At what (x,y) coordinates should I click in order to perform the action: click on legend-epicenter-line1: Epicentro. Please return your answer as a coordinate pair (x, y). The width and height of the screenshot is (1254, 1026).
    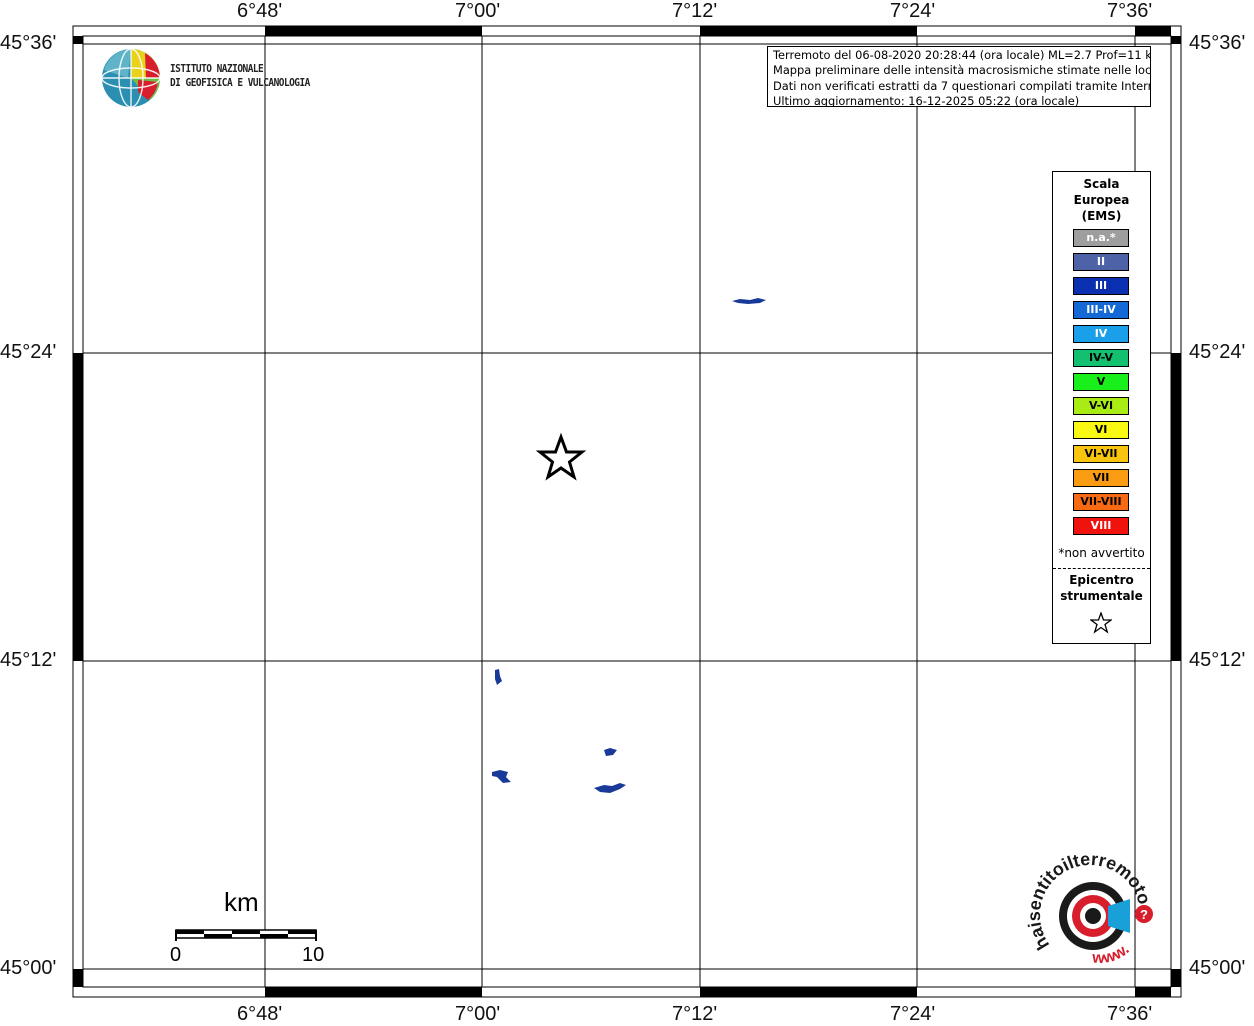
    Looking at the image, I should click on (1101, 580).